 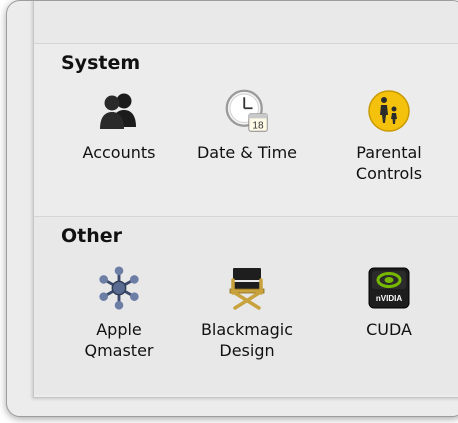 I want to click on pane-blackmagic-design: Blackmagic Design, so click(x=247, y=313).